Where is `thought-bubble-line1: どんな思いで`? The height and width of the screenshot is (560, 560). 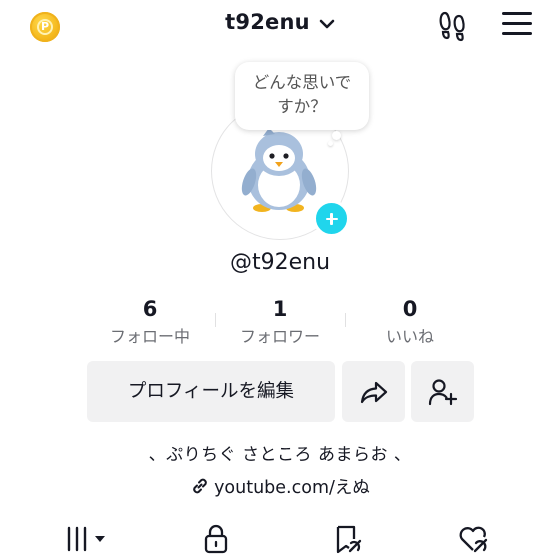 thought-bubble-line1: どんな思いで is located at coordinates (302, 82).